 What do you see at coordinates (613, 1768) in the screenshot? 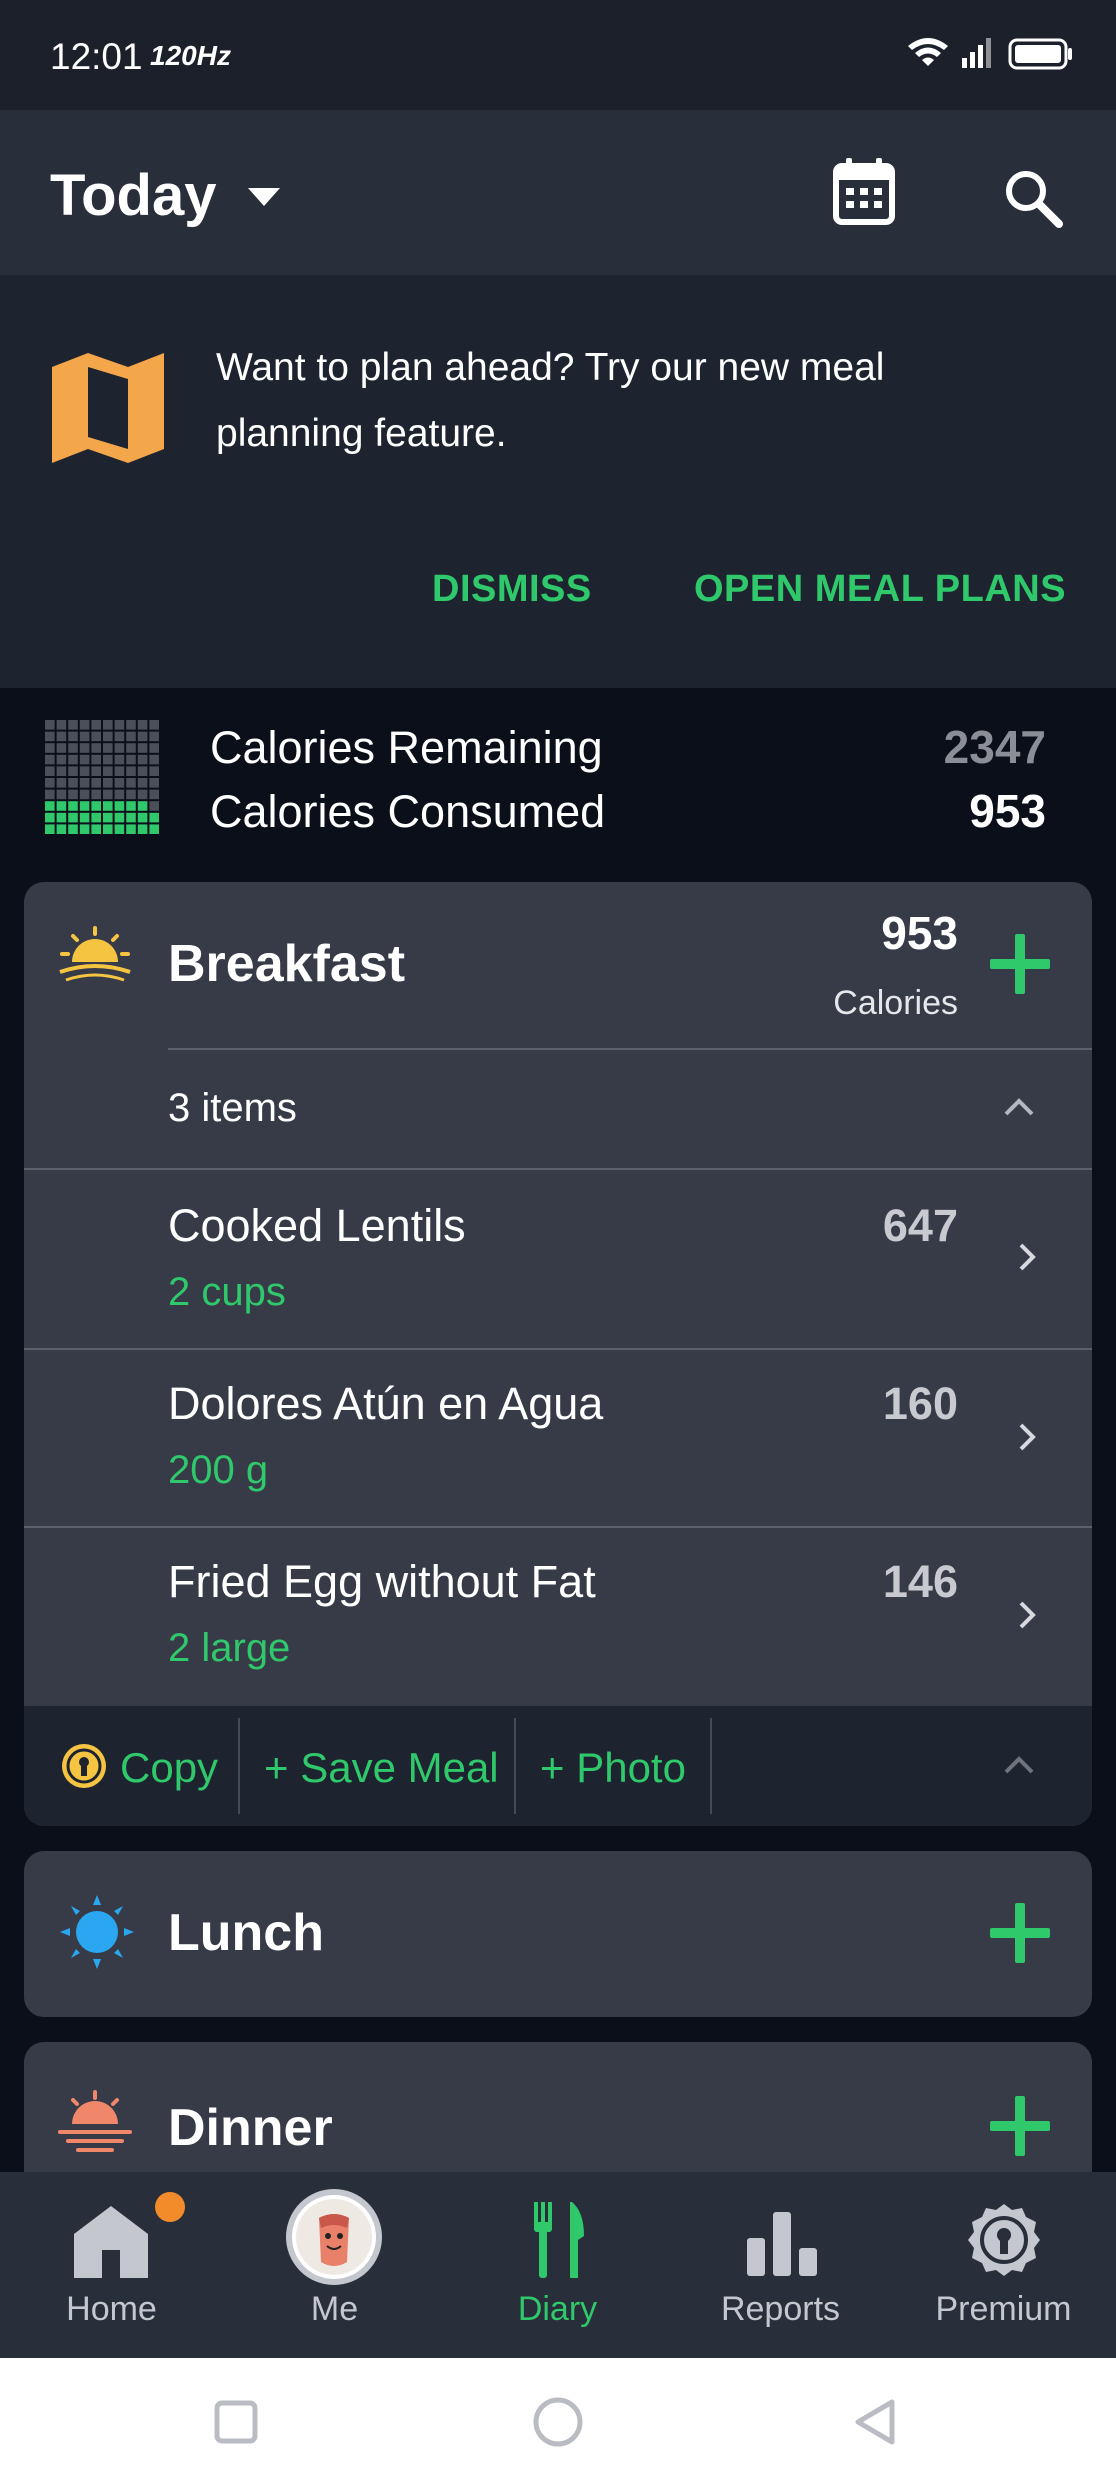
I see `add-photo-button: + Photo` at bounding box center [613, 1768].